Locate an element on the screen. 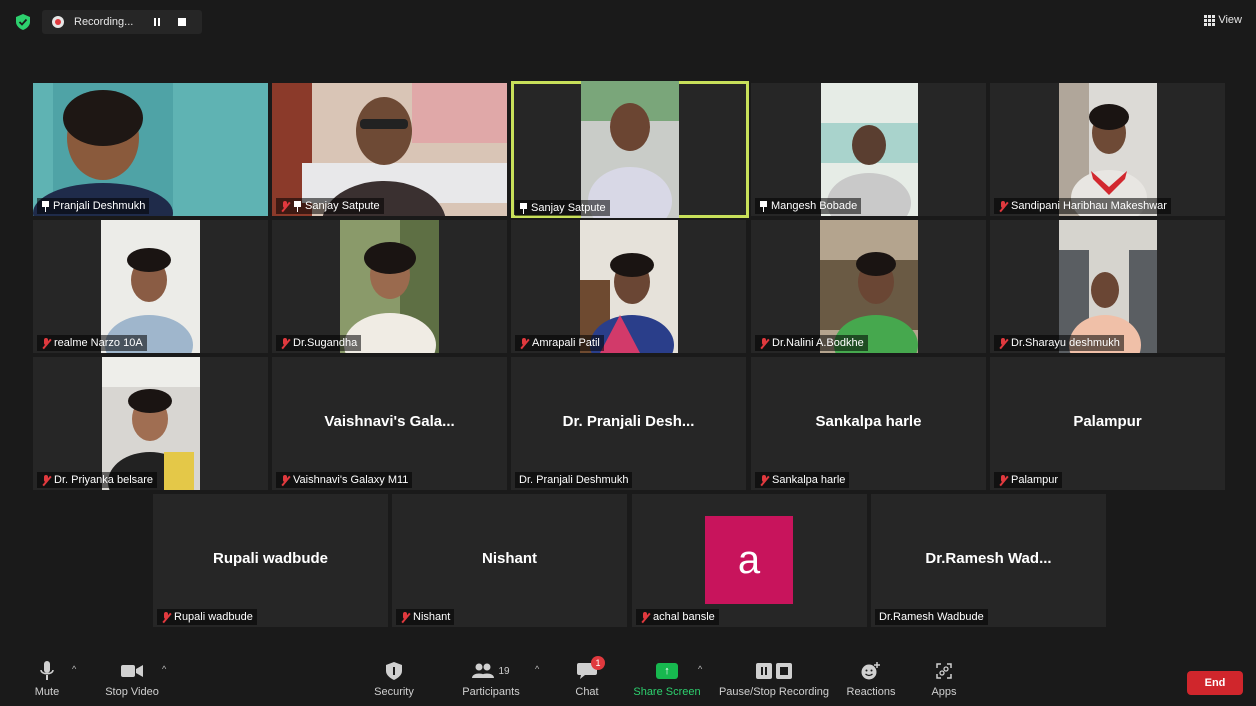 The image size is (1256, 706). participant-tile: Amrapali Patil is located at coordinates (628, 286).